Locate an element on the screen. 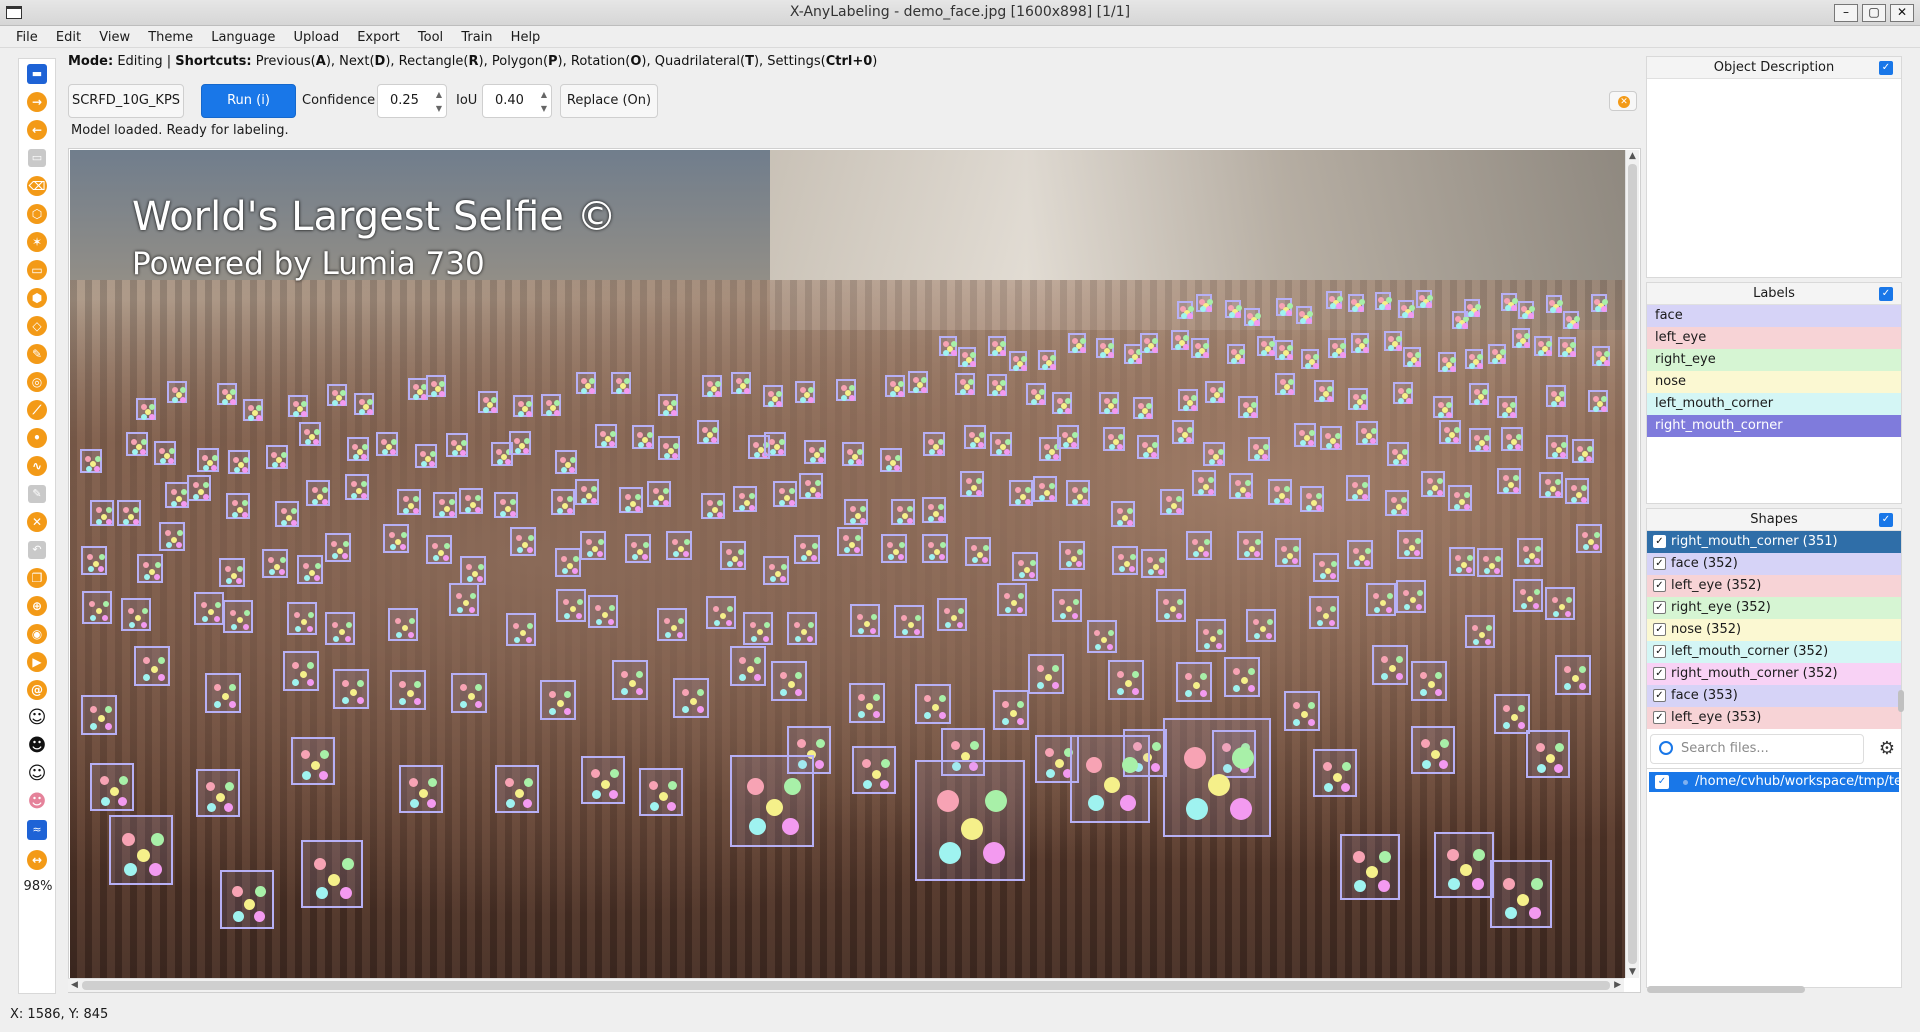 The width and height of the screenshot is (1920, 1032). shape-item: ✓ right_eye (352) is located at coordinates (1774, 608).